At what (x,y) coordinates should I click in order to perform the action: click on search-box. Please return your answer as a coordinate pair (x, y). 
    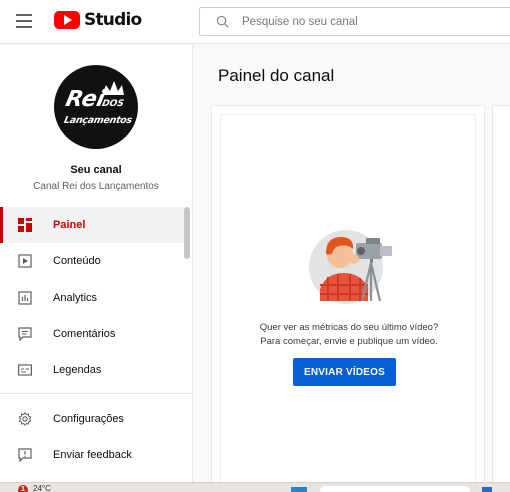
    Looking at the image, I should click on (354, 21).